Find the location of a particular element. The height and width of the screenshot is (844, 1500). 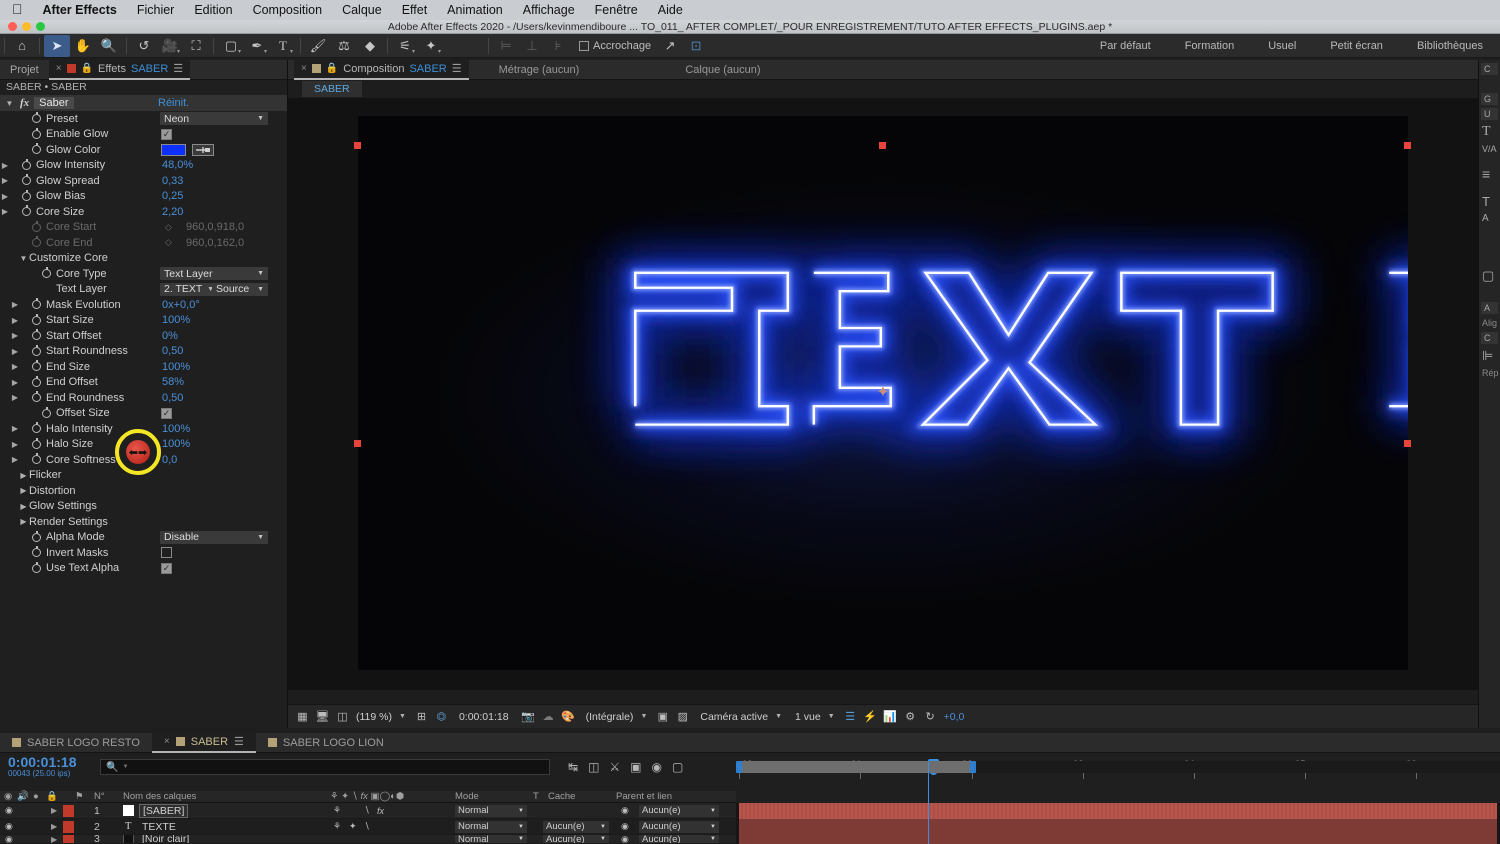

anchor-point-icon: ✦ is located at coordinates (883, 393).